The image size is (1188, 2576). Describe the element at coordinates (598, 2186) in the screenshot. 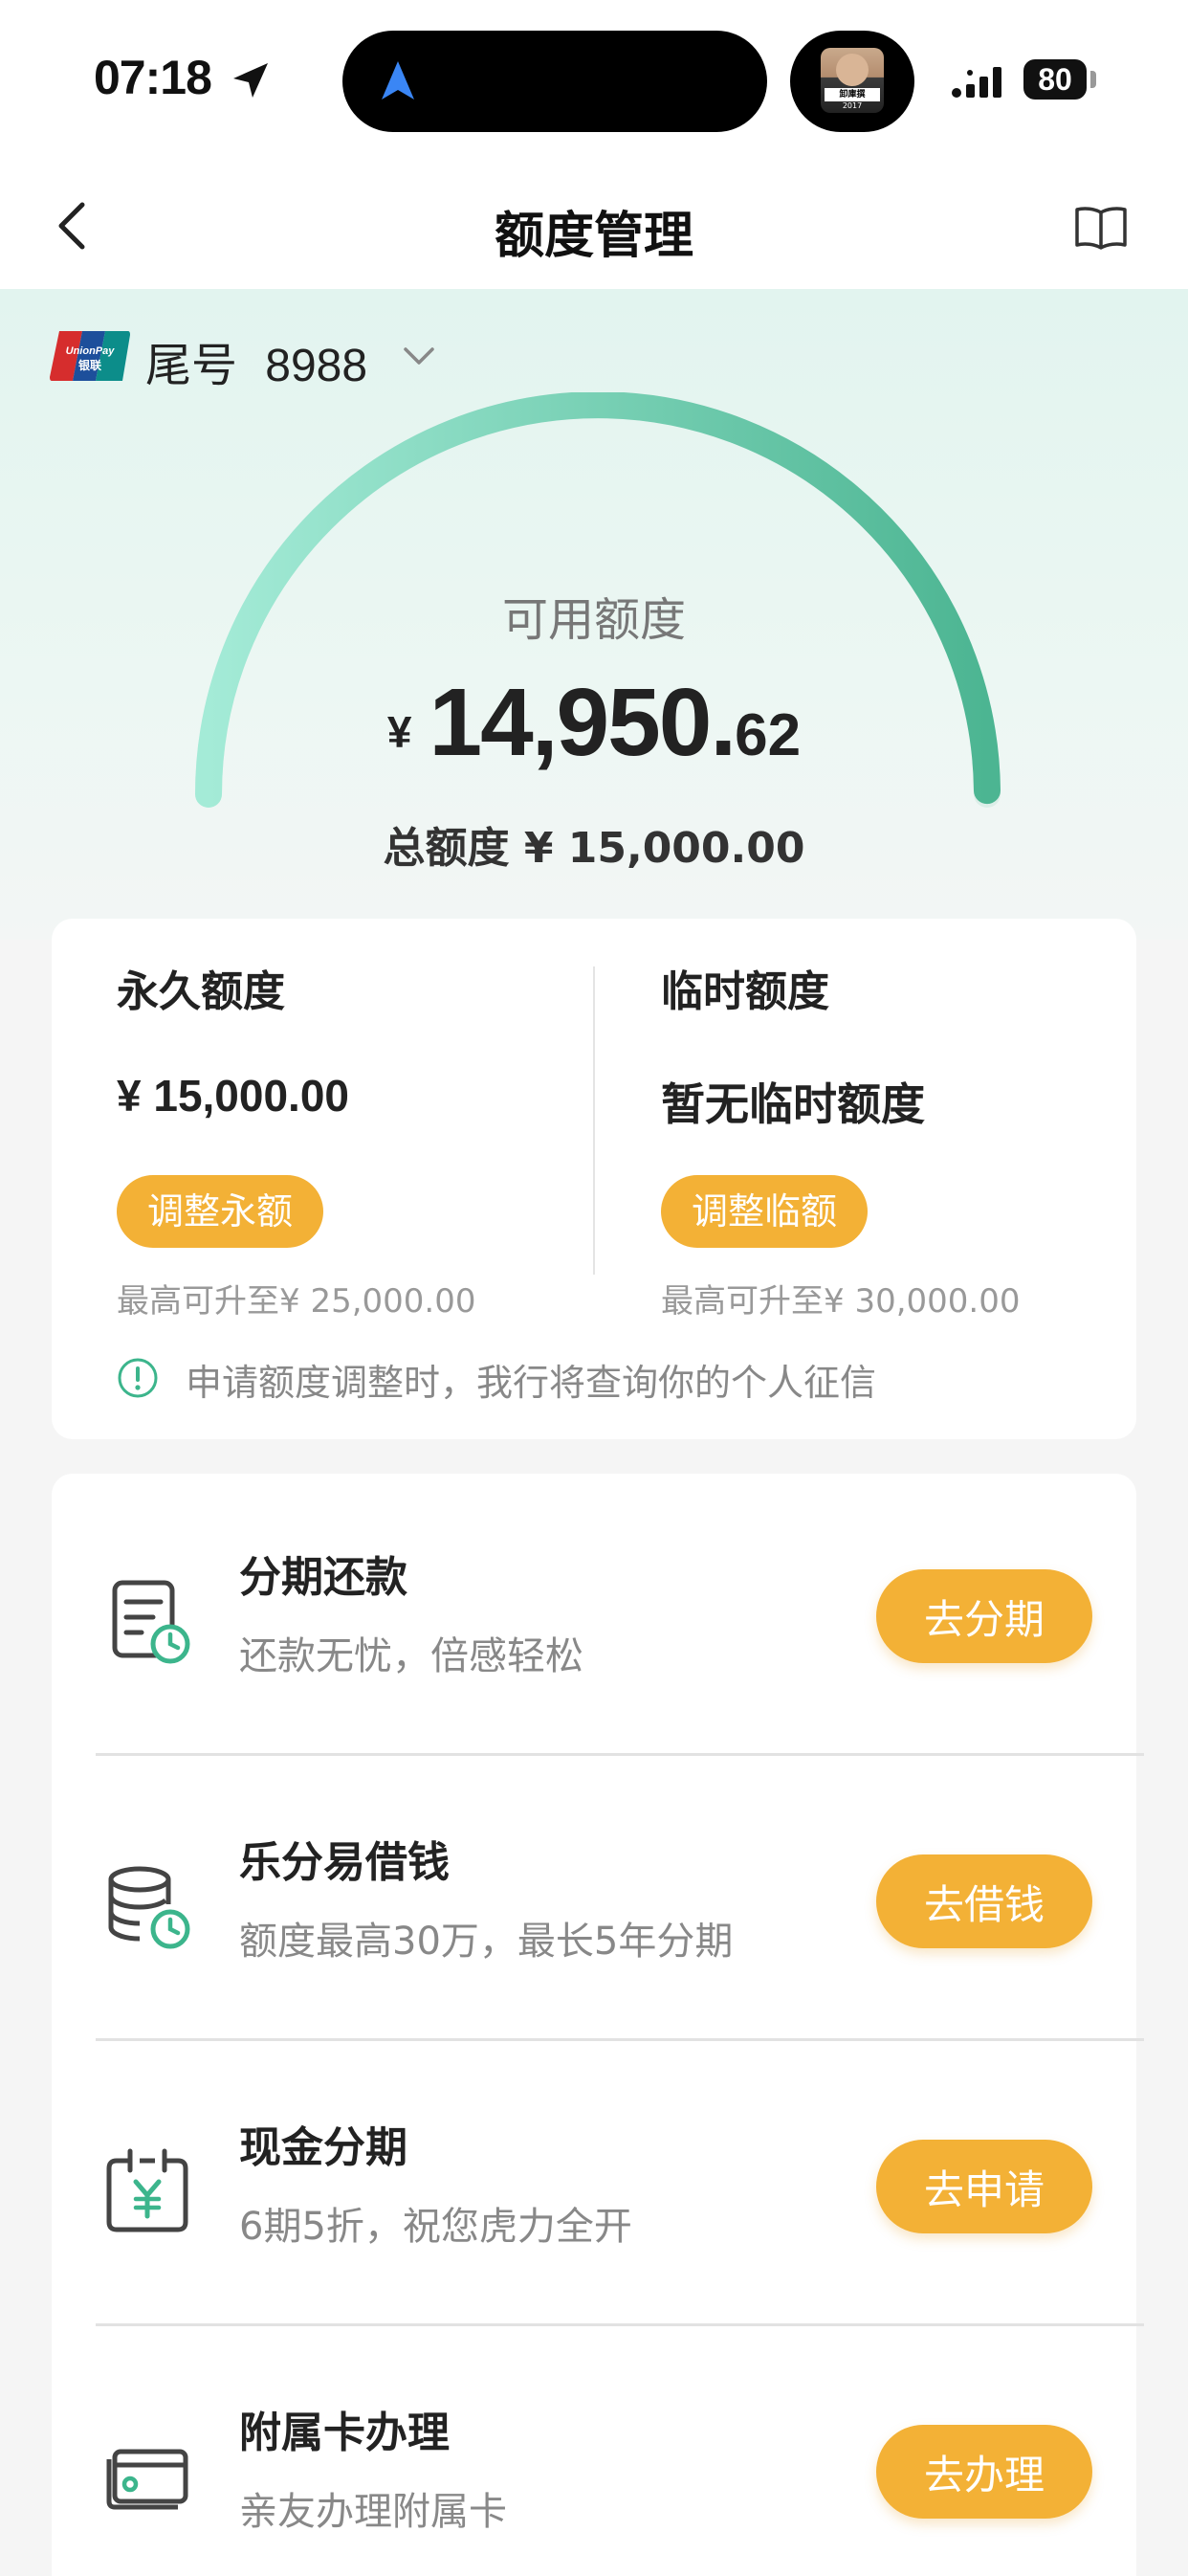

I see `service-cash-installment: 现金分期 6期5折，祝您虎力全开 去申请` at that location.